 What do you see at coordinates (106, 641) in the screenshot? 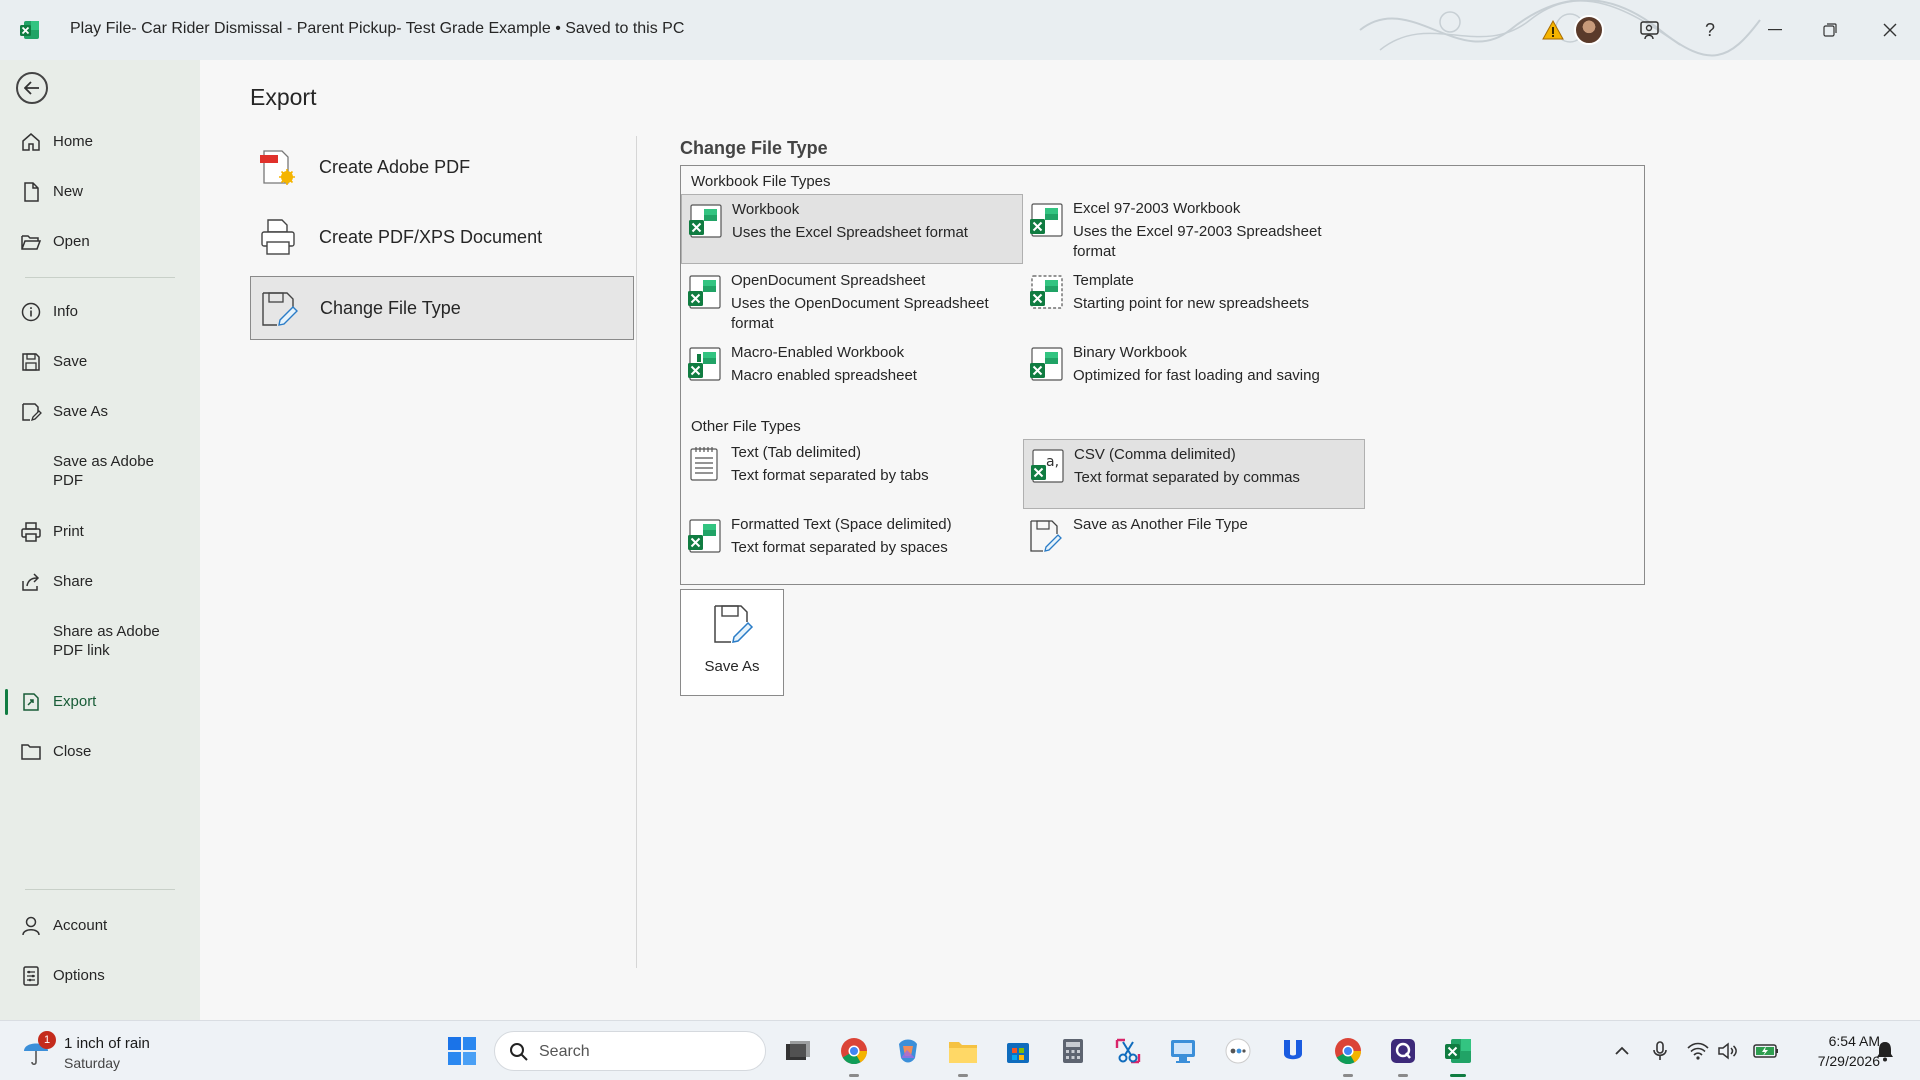
I see `sidebar-item-label: Share as Adobe PDF link` at bounding box center [106, 641].